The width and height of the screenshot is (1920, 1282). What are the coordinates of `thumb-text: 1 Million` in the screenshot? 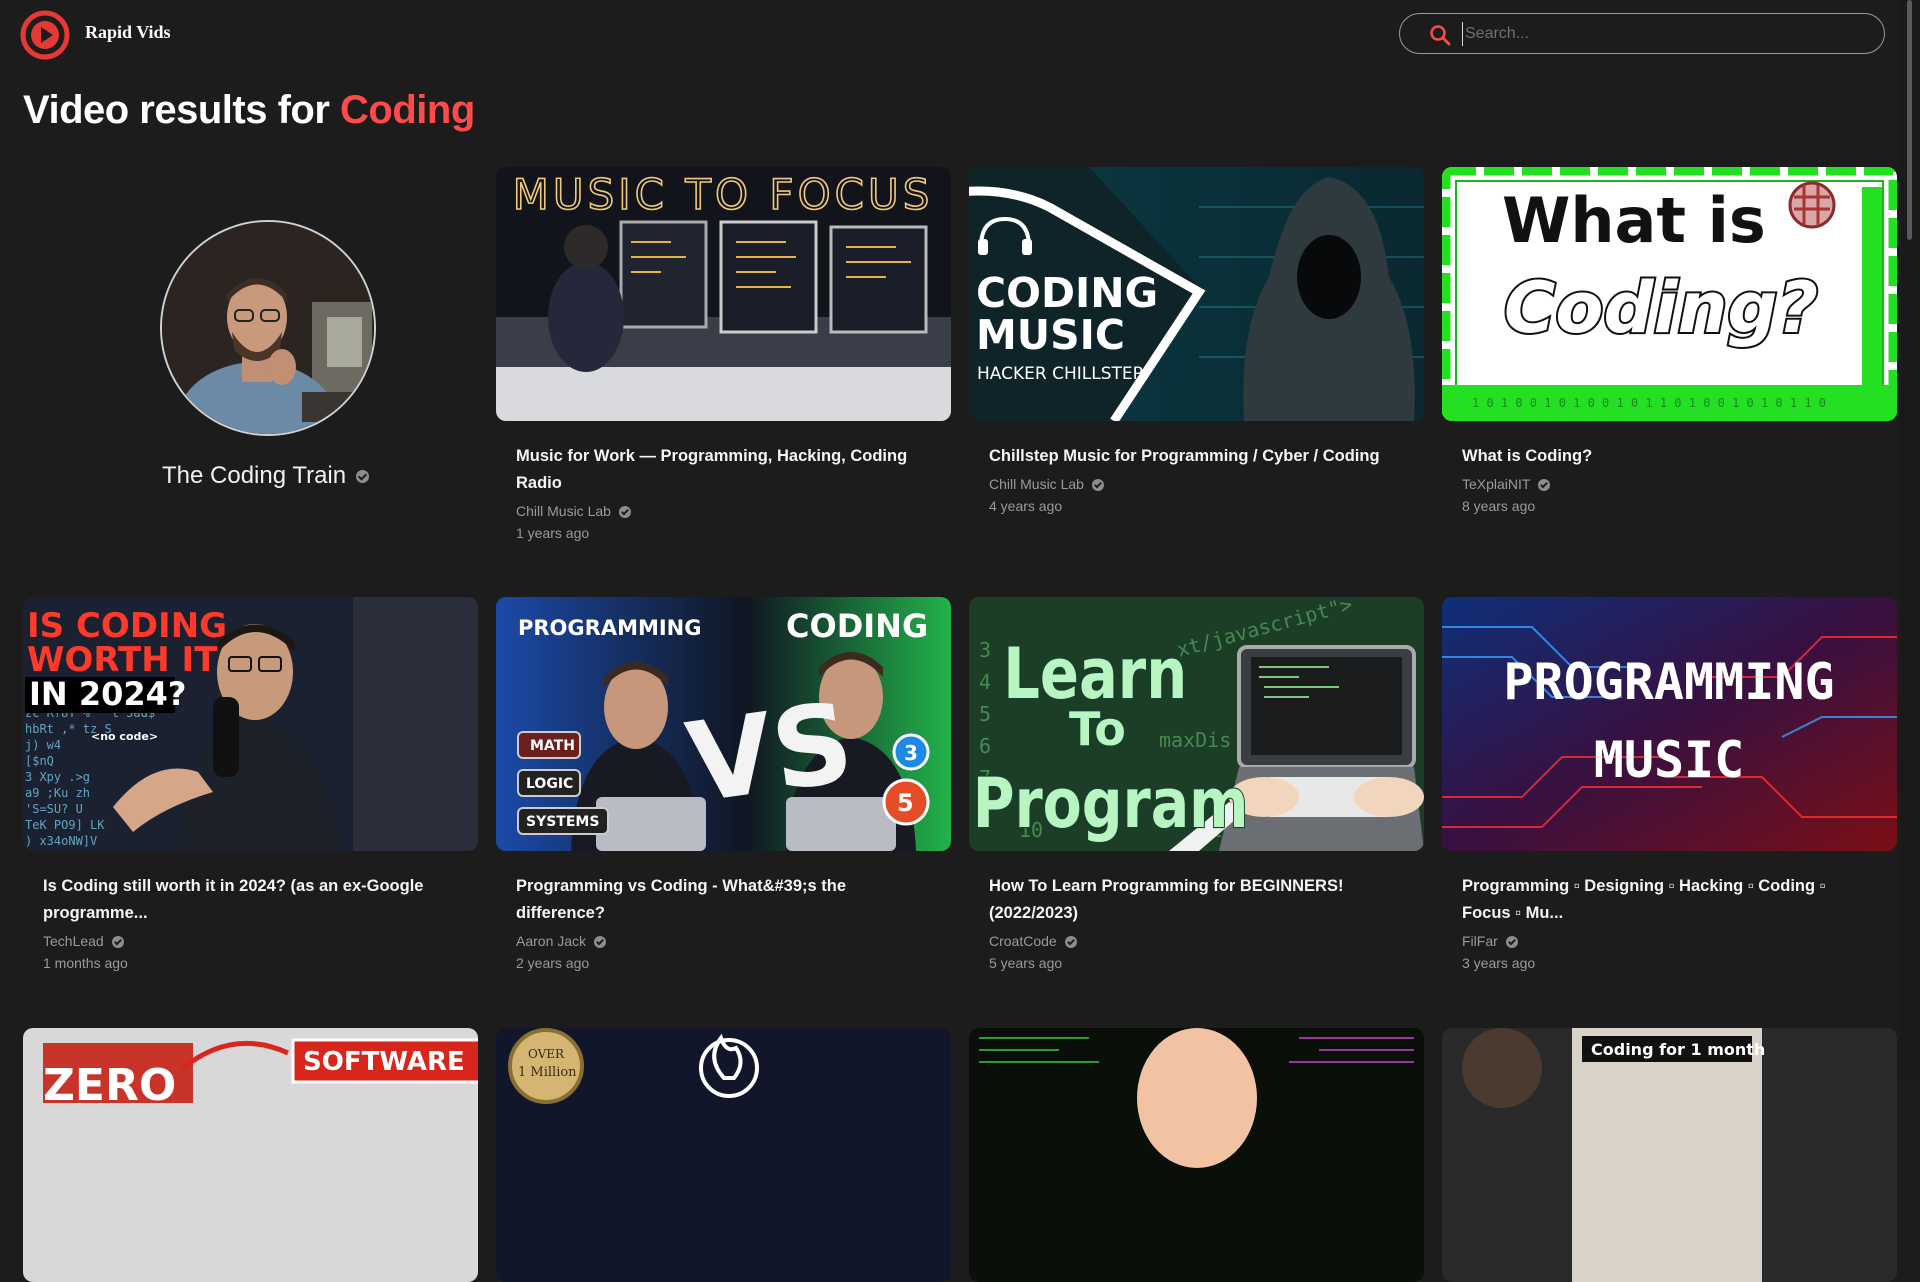 It's located at (547, 1072).